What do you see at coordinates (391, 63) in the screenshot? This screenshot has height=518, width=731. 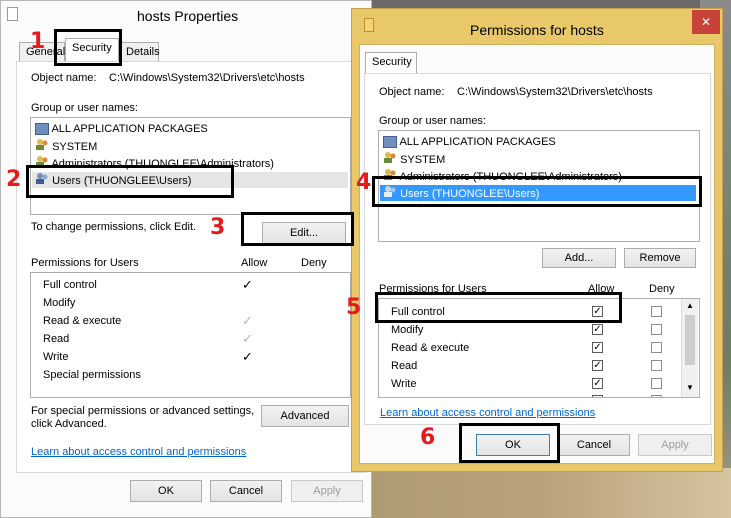 I see `tab-security: Security` at bounding box center [391, 63].